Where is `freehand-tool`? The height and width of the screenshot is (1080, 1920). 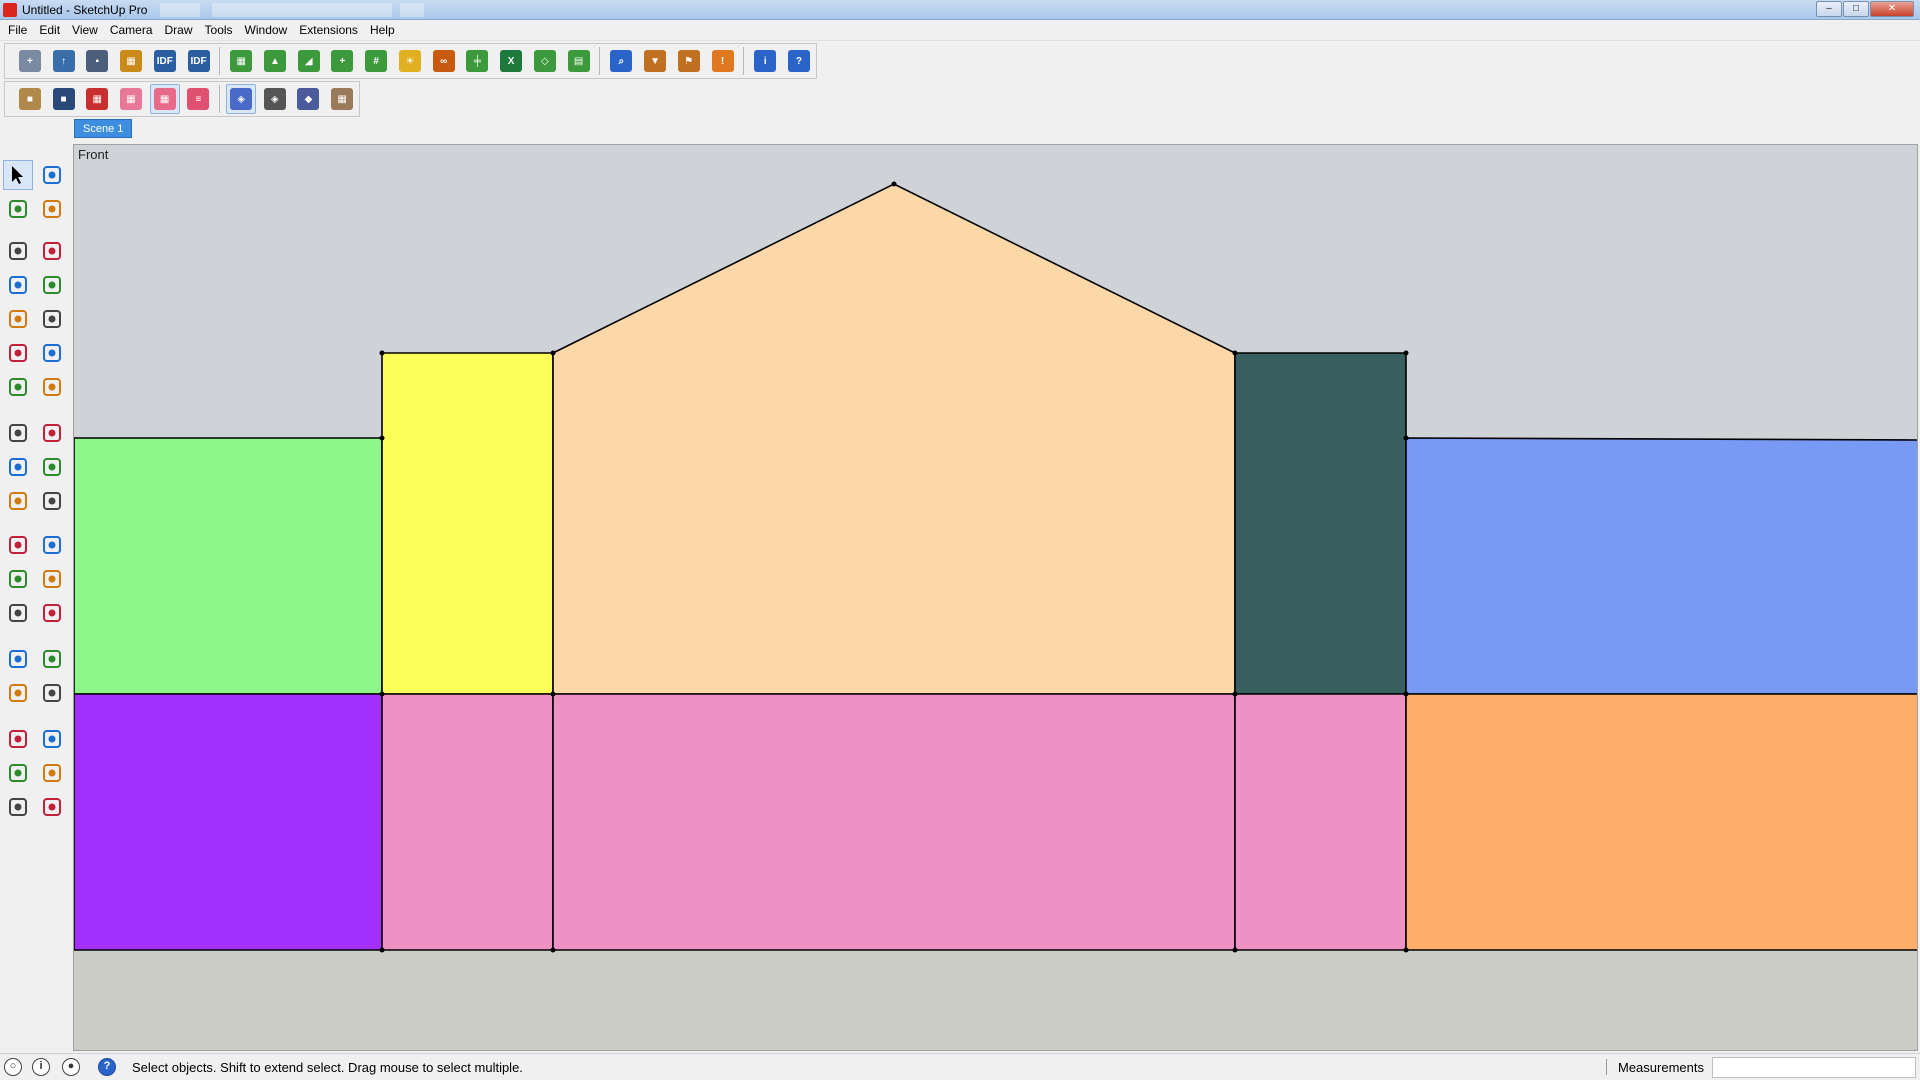
freehand-tool is located at coordinates (52, 251).